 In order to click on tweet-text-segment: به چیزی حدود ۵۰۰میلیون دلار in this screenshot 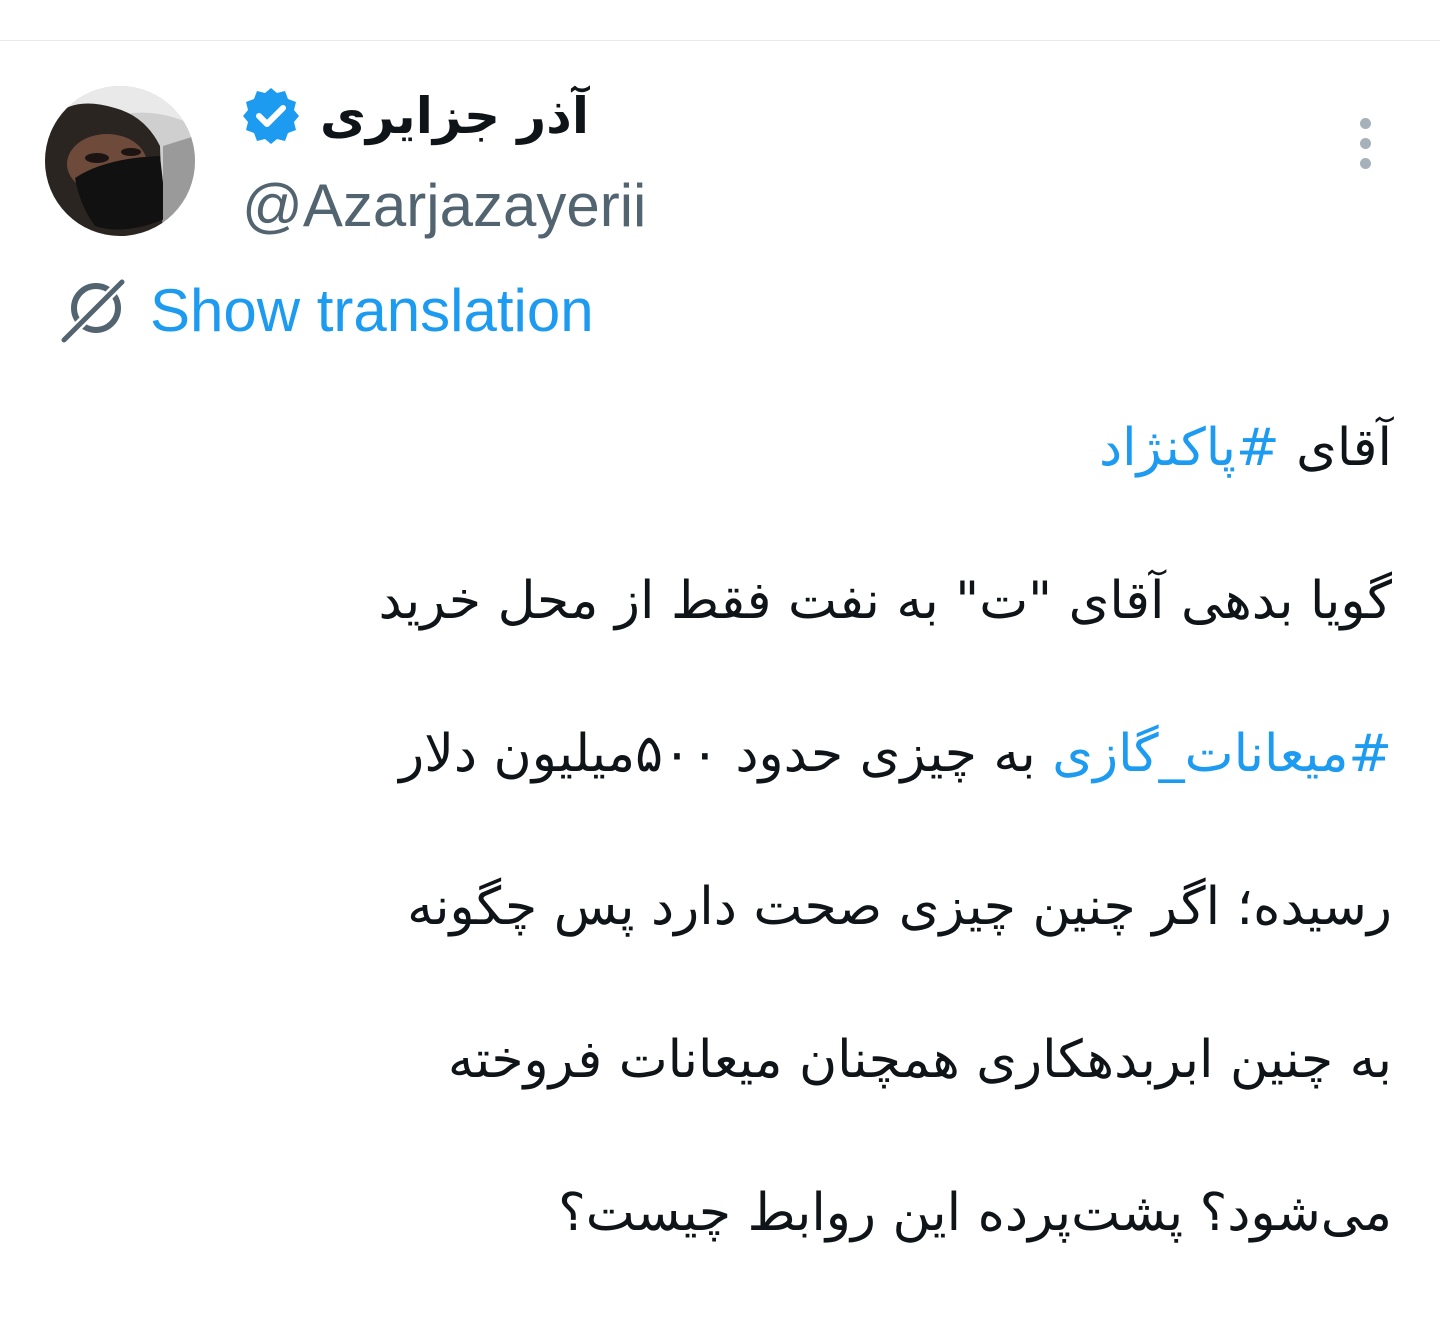, I will do `click(726, 754)`.